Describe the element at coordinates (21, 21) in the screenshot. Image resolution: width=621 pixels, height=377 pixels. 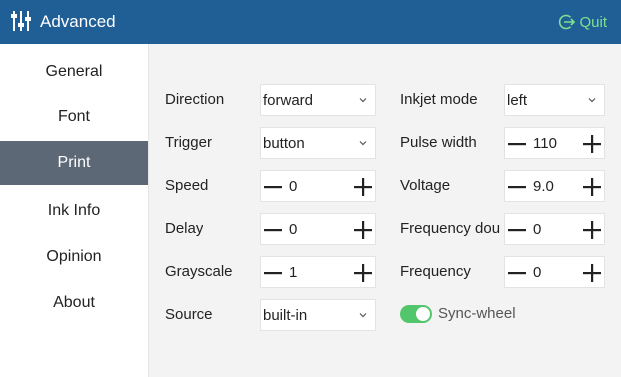
I see `sliders-icon` at that location.